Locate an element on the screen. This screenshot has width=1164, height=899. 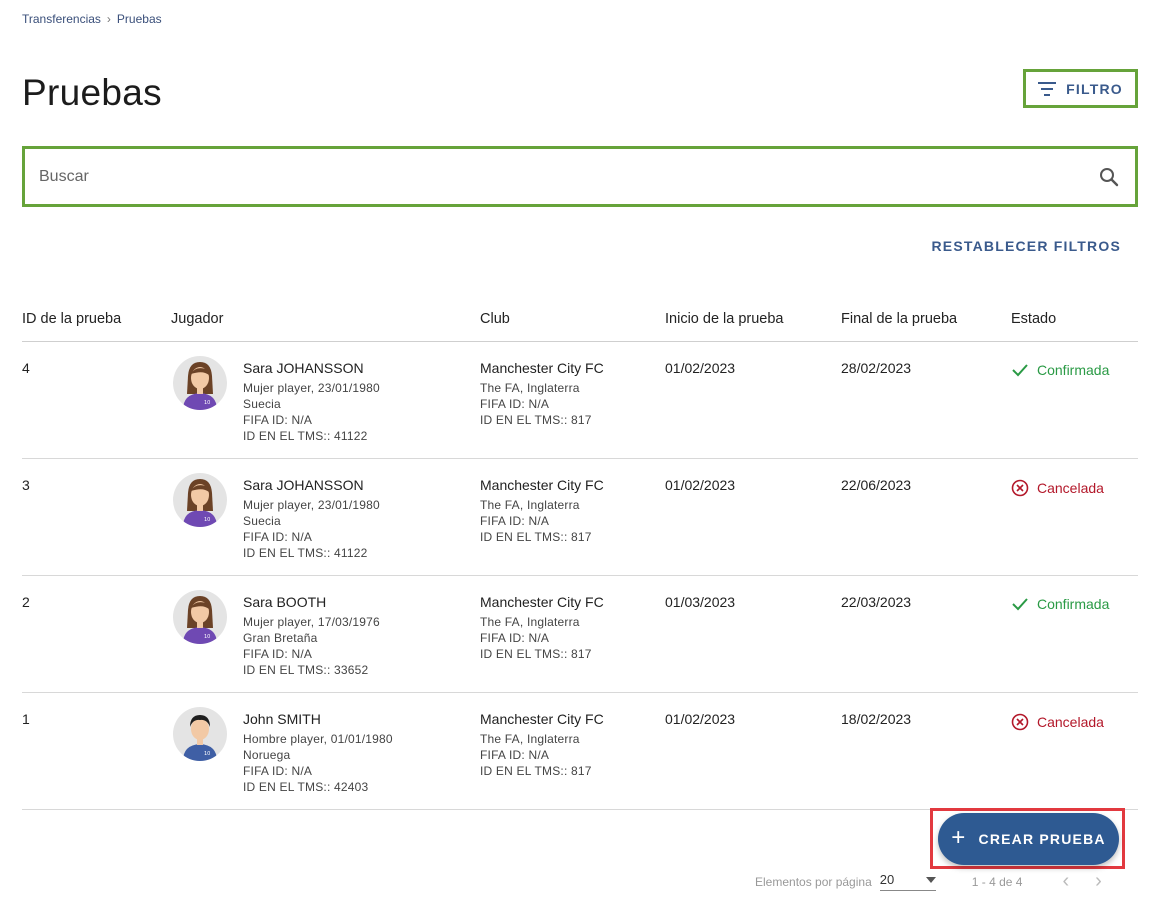
player-tms-id: ID EN EL TMS:: 33652 is located at coordinates (306, 670).